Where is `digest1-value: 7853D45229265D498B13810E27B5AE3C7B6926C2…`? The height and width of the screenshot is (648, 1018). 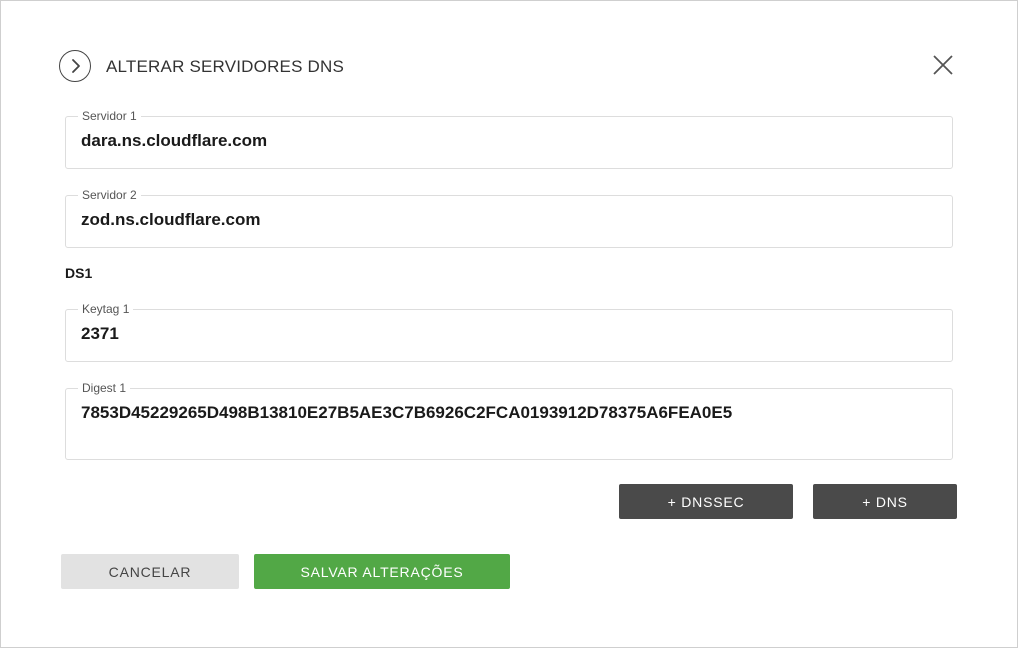 digest1-value: 7853D45229265D498B13810E27B5AE3C7B6926C2… is located at coordinates (406, 413).